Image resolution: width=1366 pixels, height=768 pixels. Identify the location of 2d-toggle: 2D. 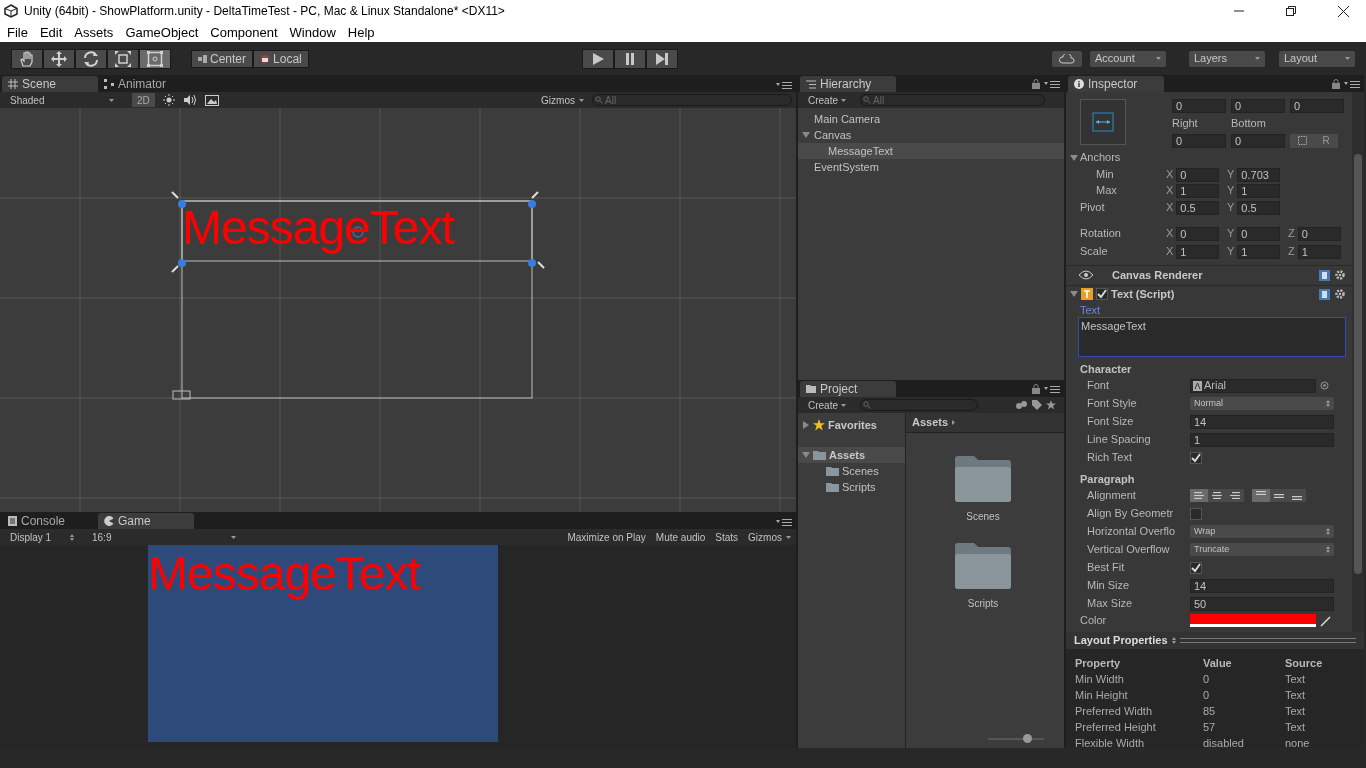
(143, 100).